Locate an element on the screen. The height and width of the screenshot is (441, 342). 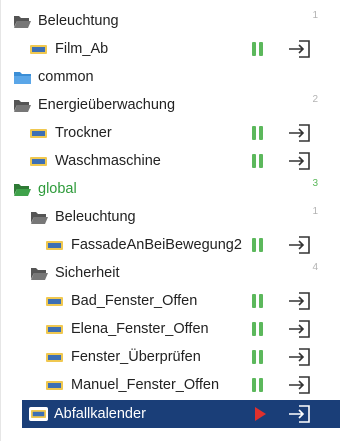
play-icon is located at coordinates (260, 414).